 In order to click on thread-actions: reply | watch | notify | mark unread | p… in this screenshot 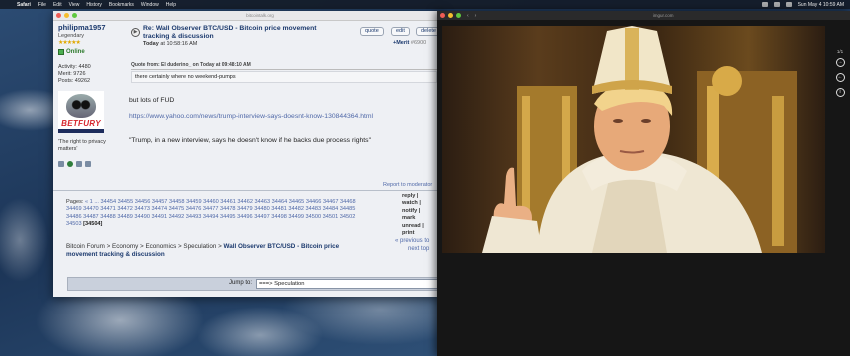, I will do `click(417, 215)`.